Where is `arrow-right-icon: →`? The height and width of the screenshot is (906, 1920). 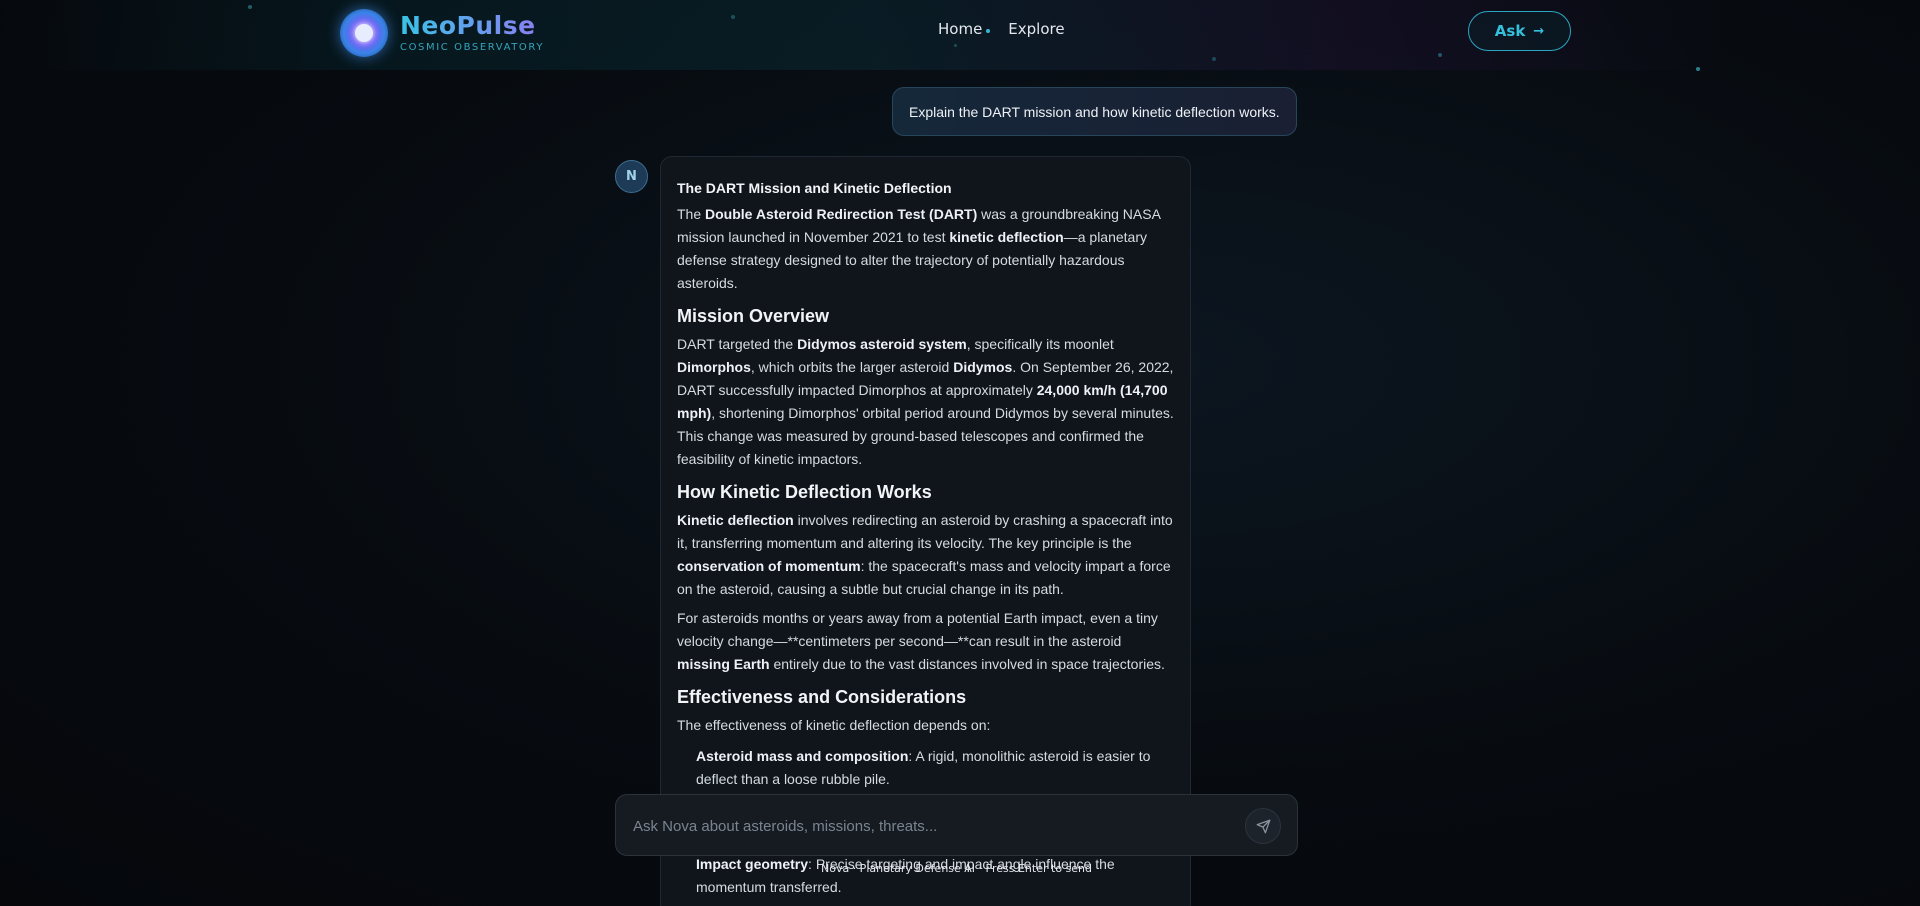 arrow-right-icon: → is located at coordinates (1539, 31).